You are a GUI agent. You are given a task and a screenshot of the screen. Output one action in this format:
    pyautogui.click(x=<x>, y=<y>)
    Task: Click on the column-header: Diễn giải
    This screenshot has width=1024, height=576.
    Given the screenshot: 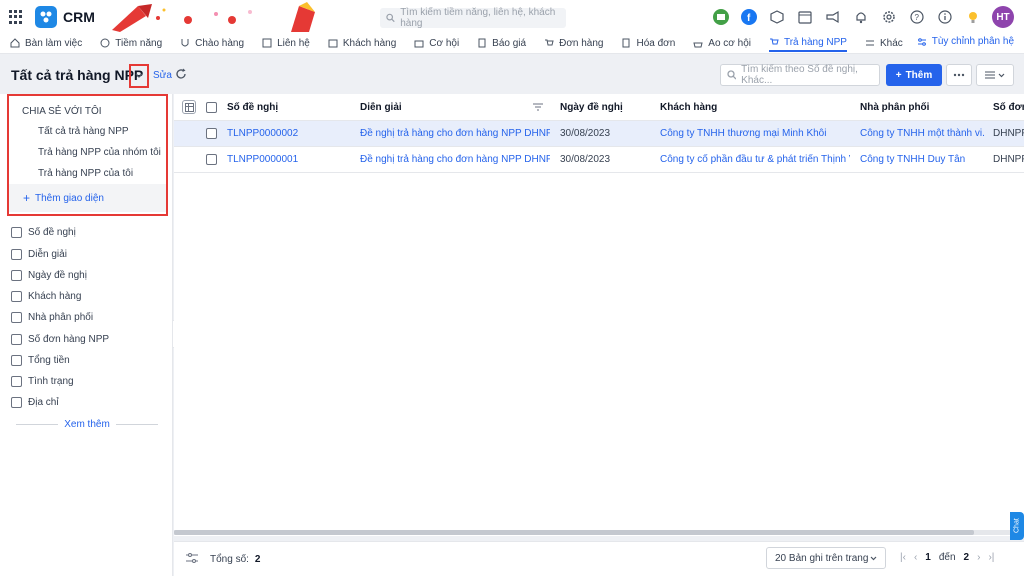 What is the action you would take?
    pyautogui.click(x=381, y=107)
    